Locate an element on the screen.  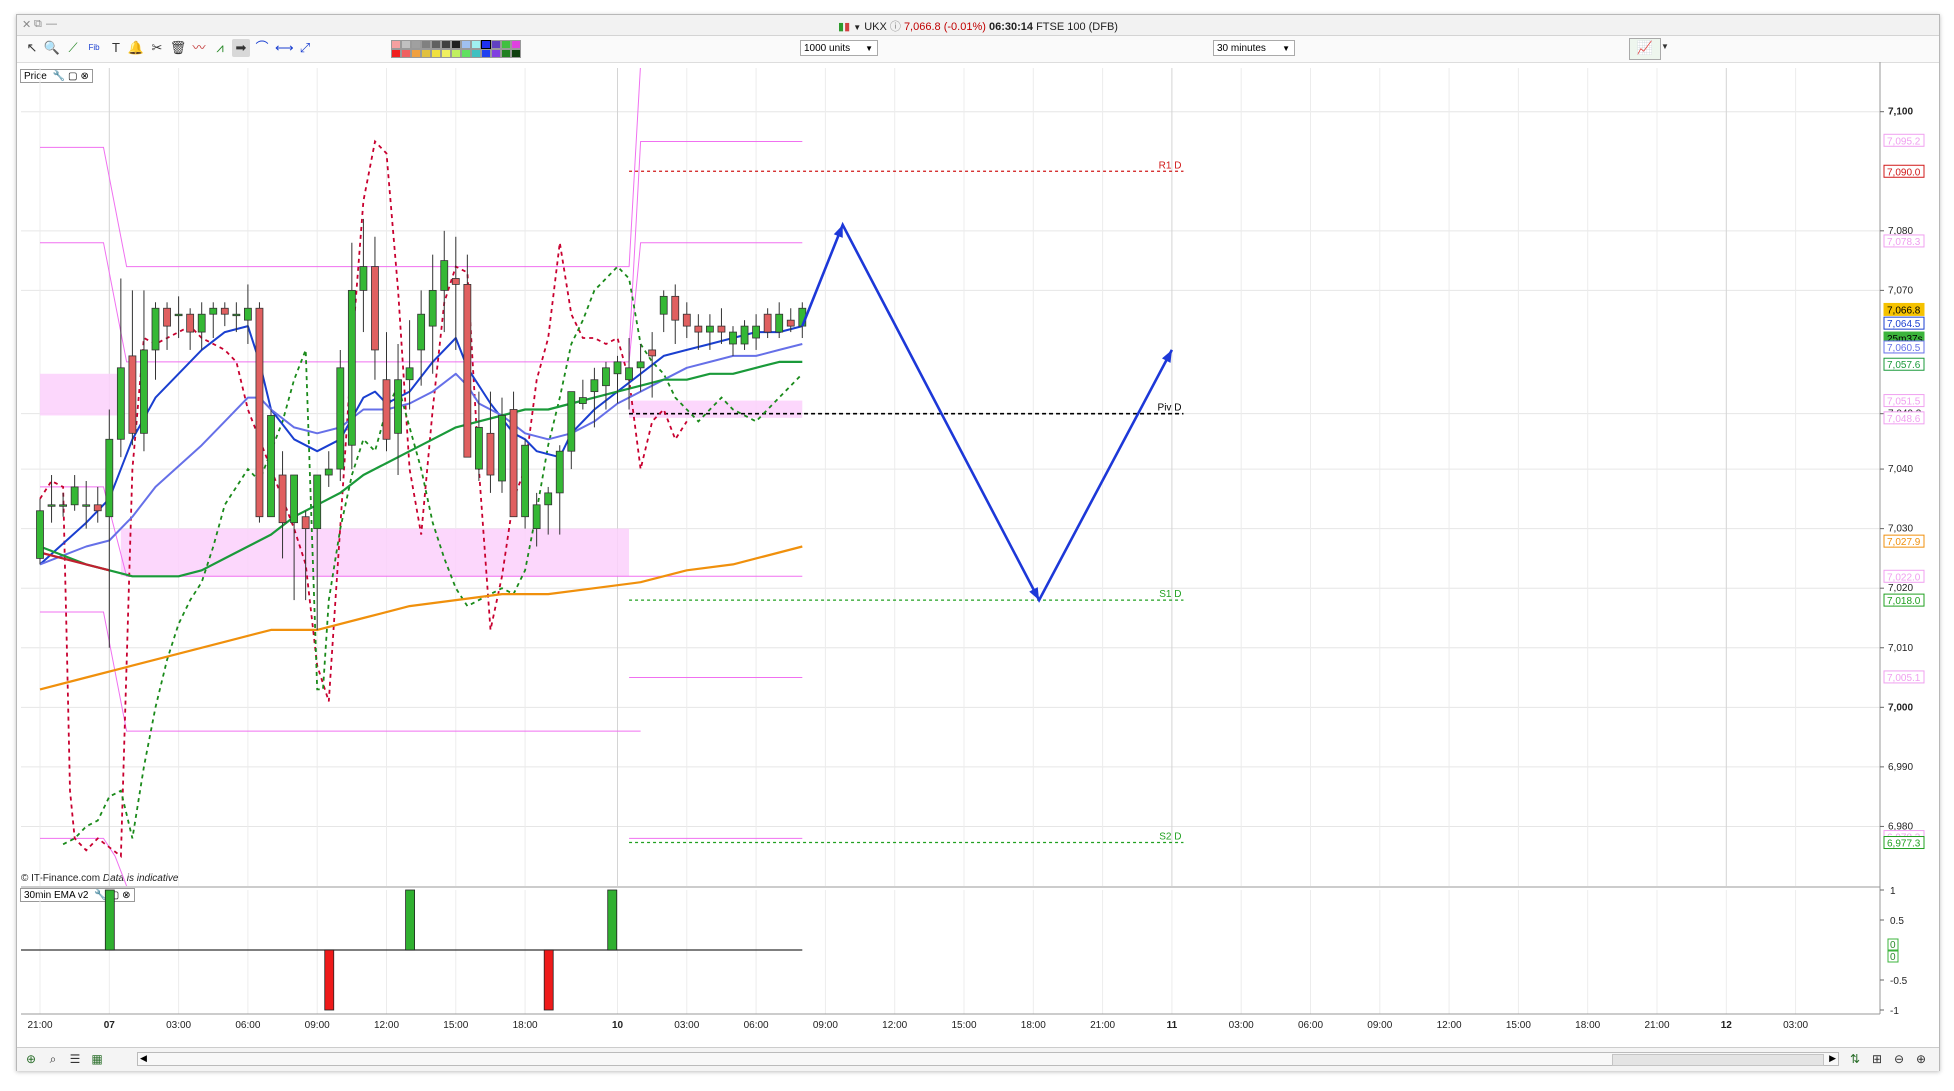
price-tag-label: 7,066.8 is located at coordinates (1904, 310).